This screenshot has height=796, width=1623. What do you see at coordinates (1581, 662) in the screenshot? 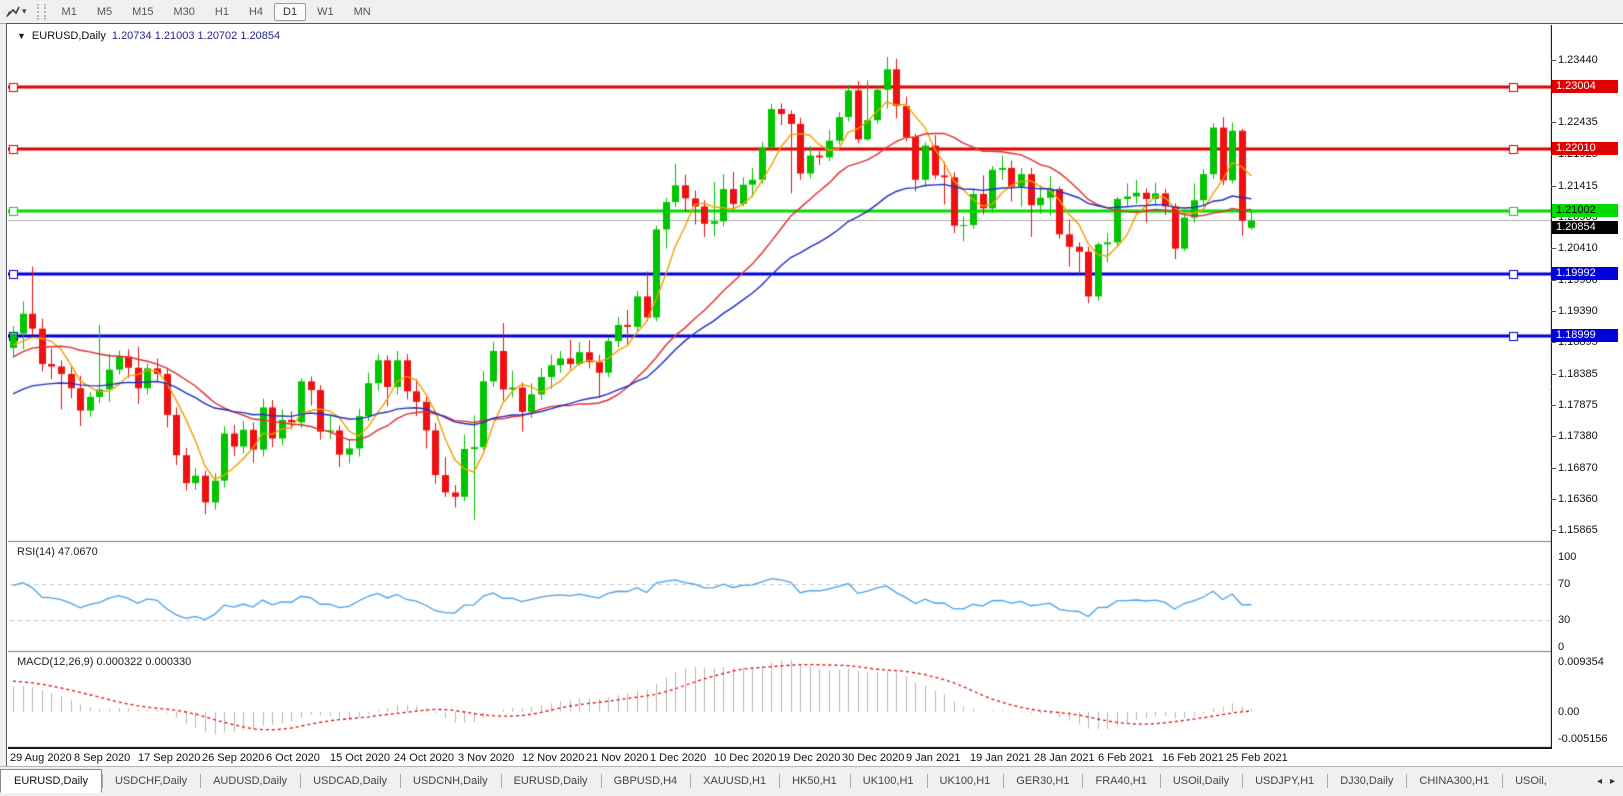
I see `indicator-scale-label: 0.009354` at bounding box center [1581, 662].